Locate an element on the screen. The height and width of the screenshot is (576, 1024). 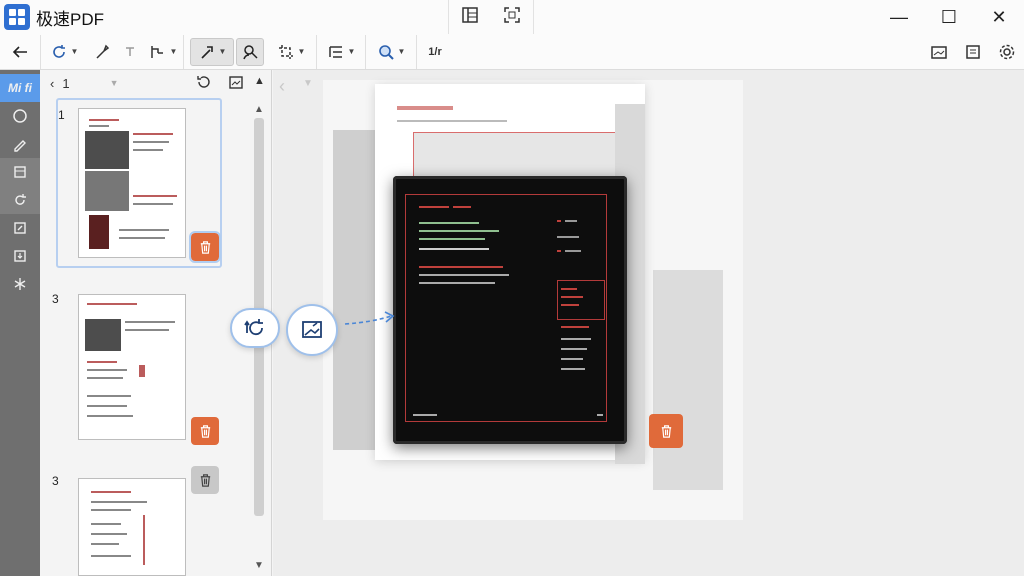
rotate-icon is located at coordinates (58, 51).